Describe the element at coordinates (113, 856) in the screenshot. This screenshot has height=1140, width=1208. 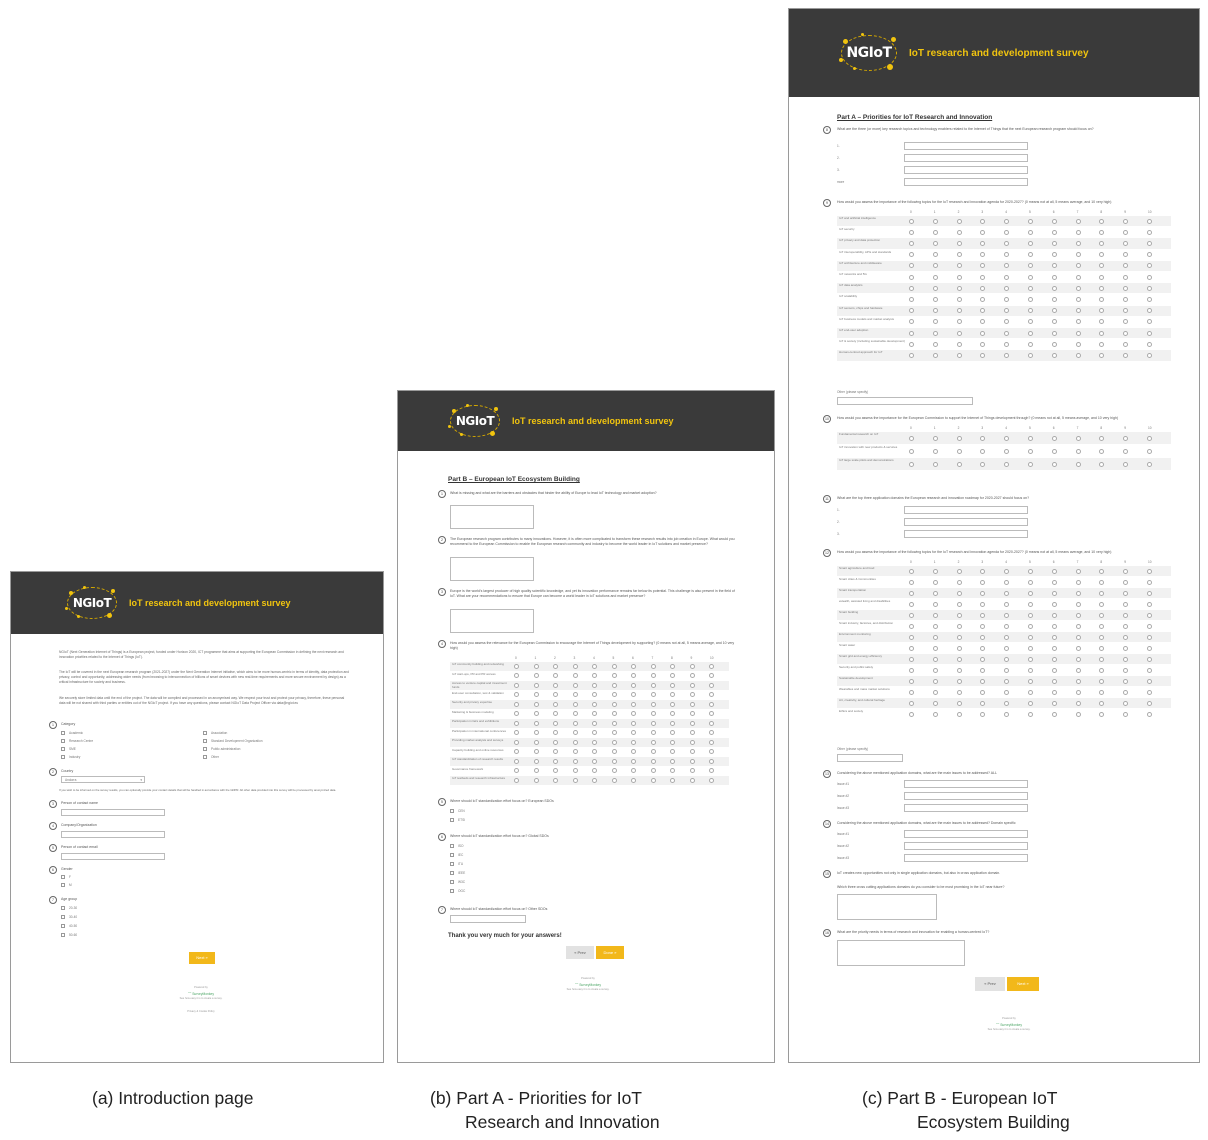
I see `email-input` at that location.